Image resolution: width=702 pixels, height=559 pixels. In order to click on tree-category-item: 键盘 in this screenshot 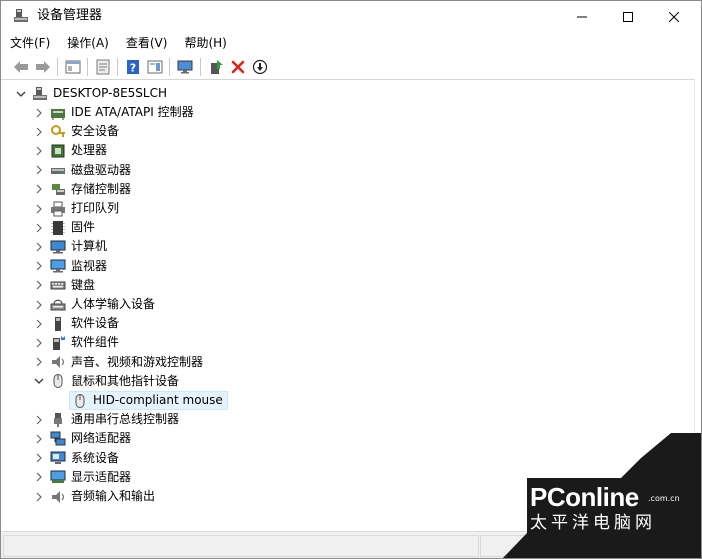, I will do `click(64, 285)`.